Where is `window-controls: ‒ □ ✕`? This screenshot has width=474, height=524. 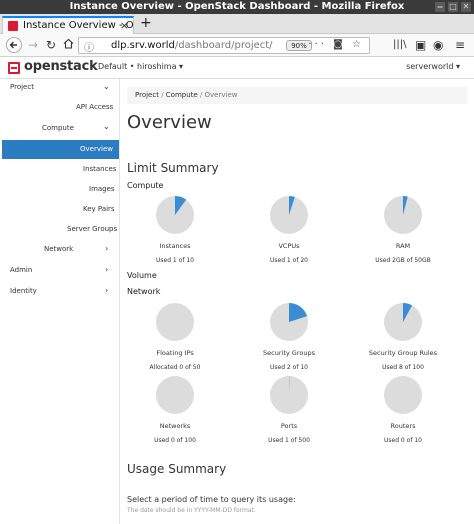
window-controls: ‒ □ ✕ is located at coordinates (453, 7).